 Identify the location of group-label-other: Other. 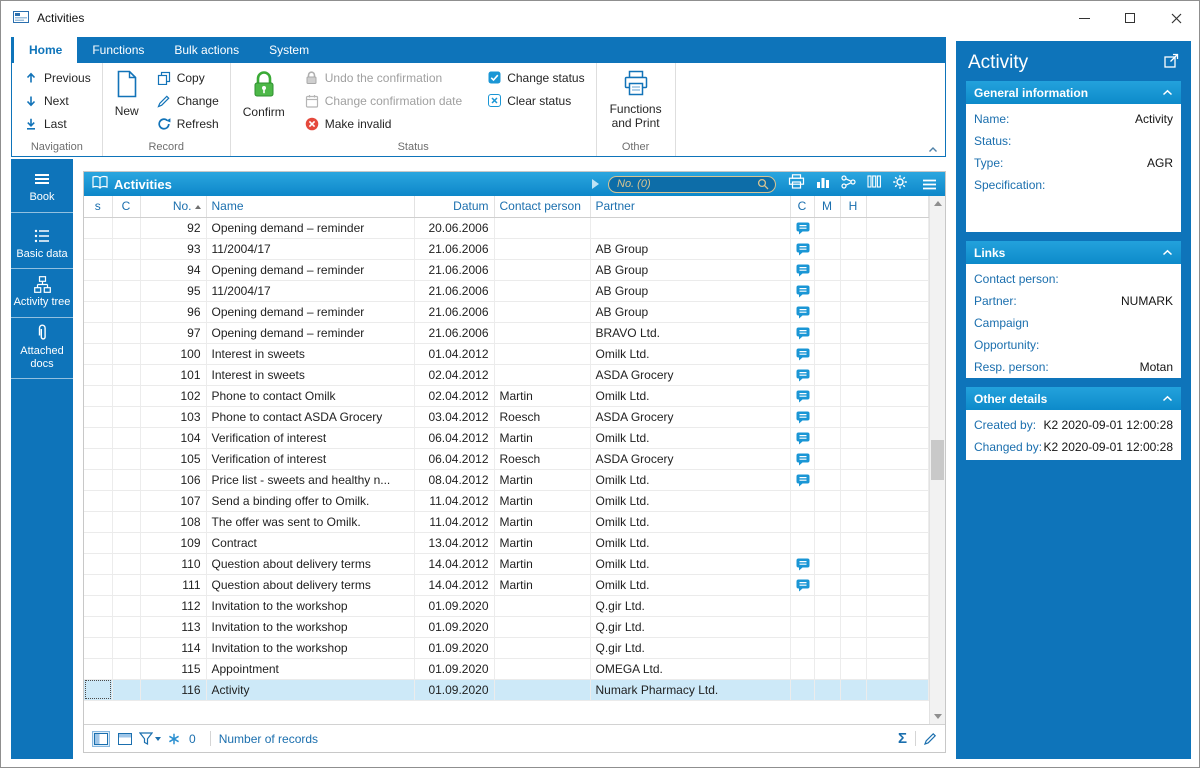
(635, 147).